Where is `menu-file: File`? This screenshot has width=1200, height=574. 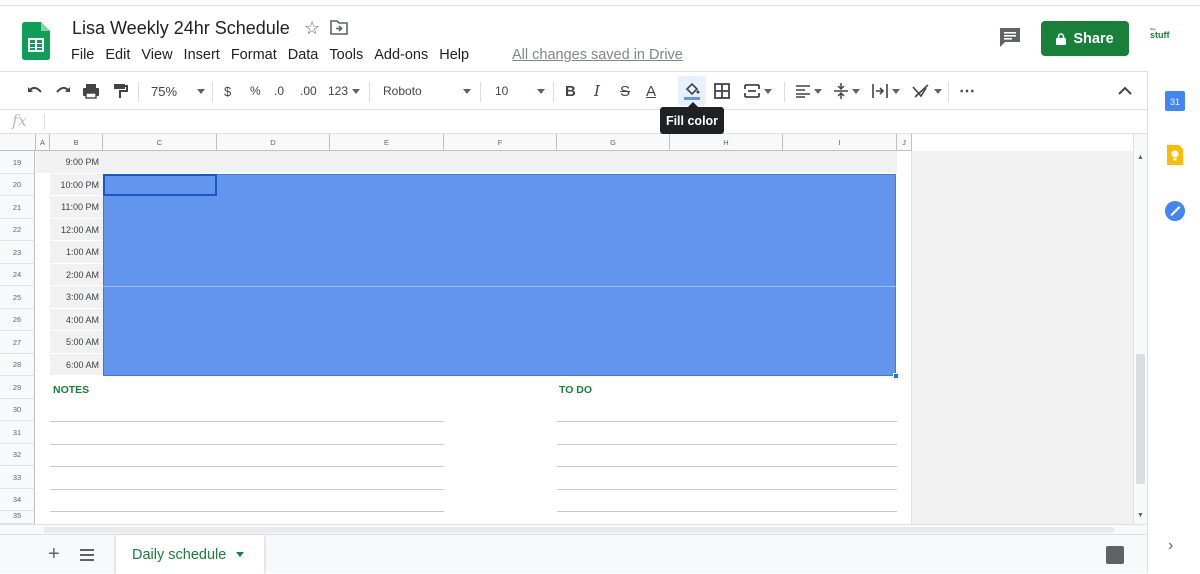
menu-file: File is located at coordinates (82, 55).